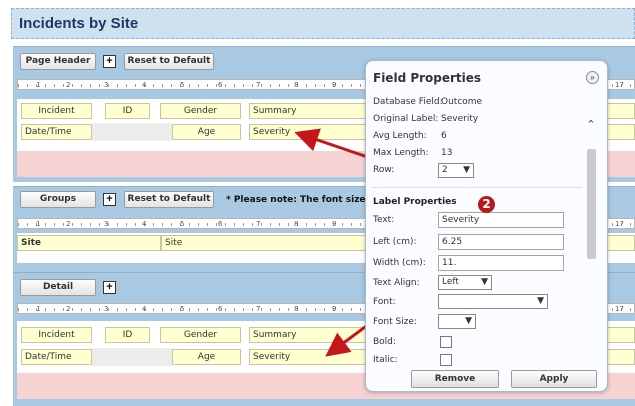 The height and width of the screenshot is (406, 635). I want to click on page-header-reset-button: Reset to Default, so click(169, 61).